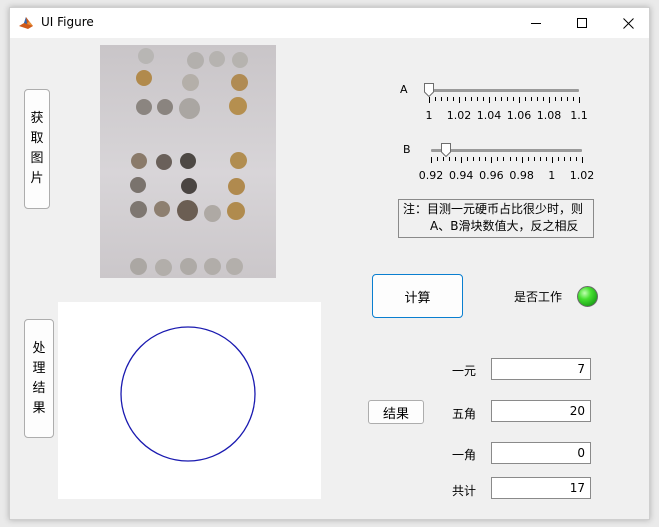 The width and height of the screenshot is (659, 527). I want to click on maximize-icon, so click(582, 23).